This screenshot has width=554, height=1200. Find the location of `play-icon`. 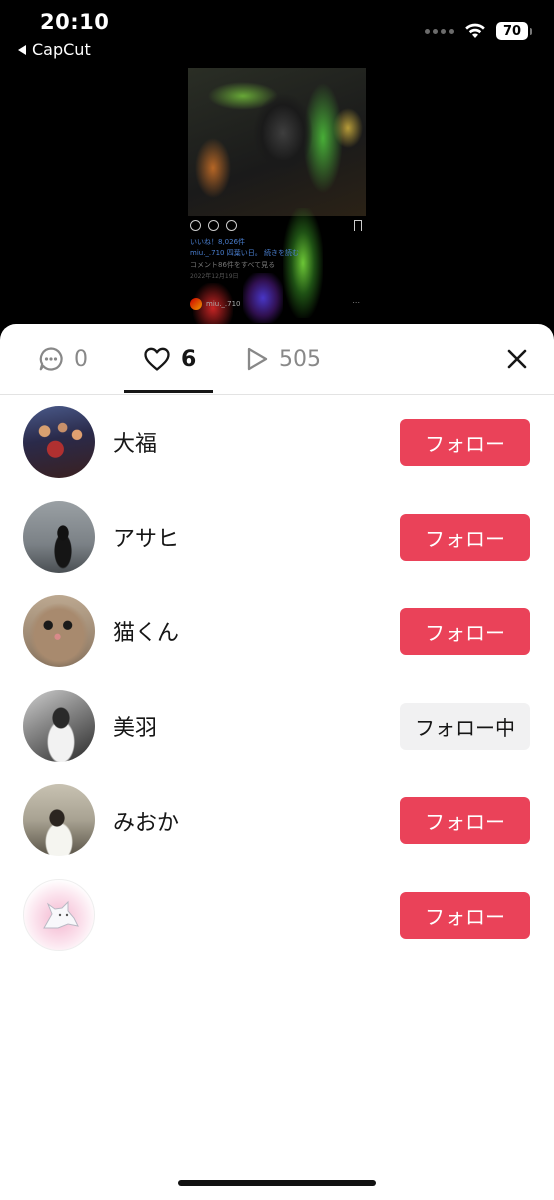

play-icon is located at coordinates (257, 359).